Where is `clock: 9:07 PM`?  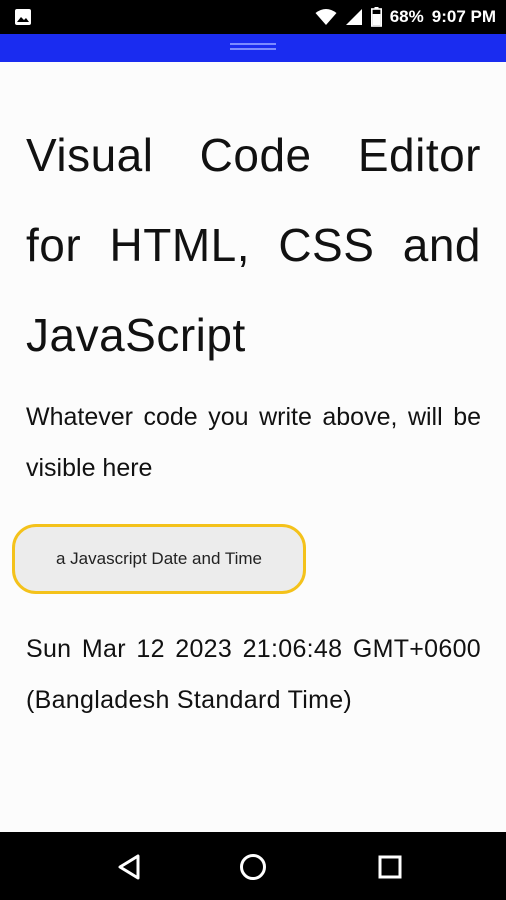
clock: 9:07 PM is located at coordinates (463, 16).